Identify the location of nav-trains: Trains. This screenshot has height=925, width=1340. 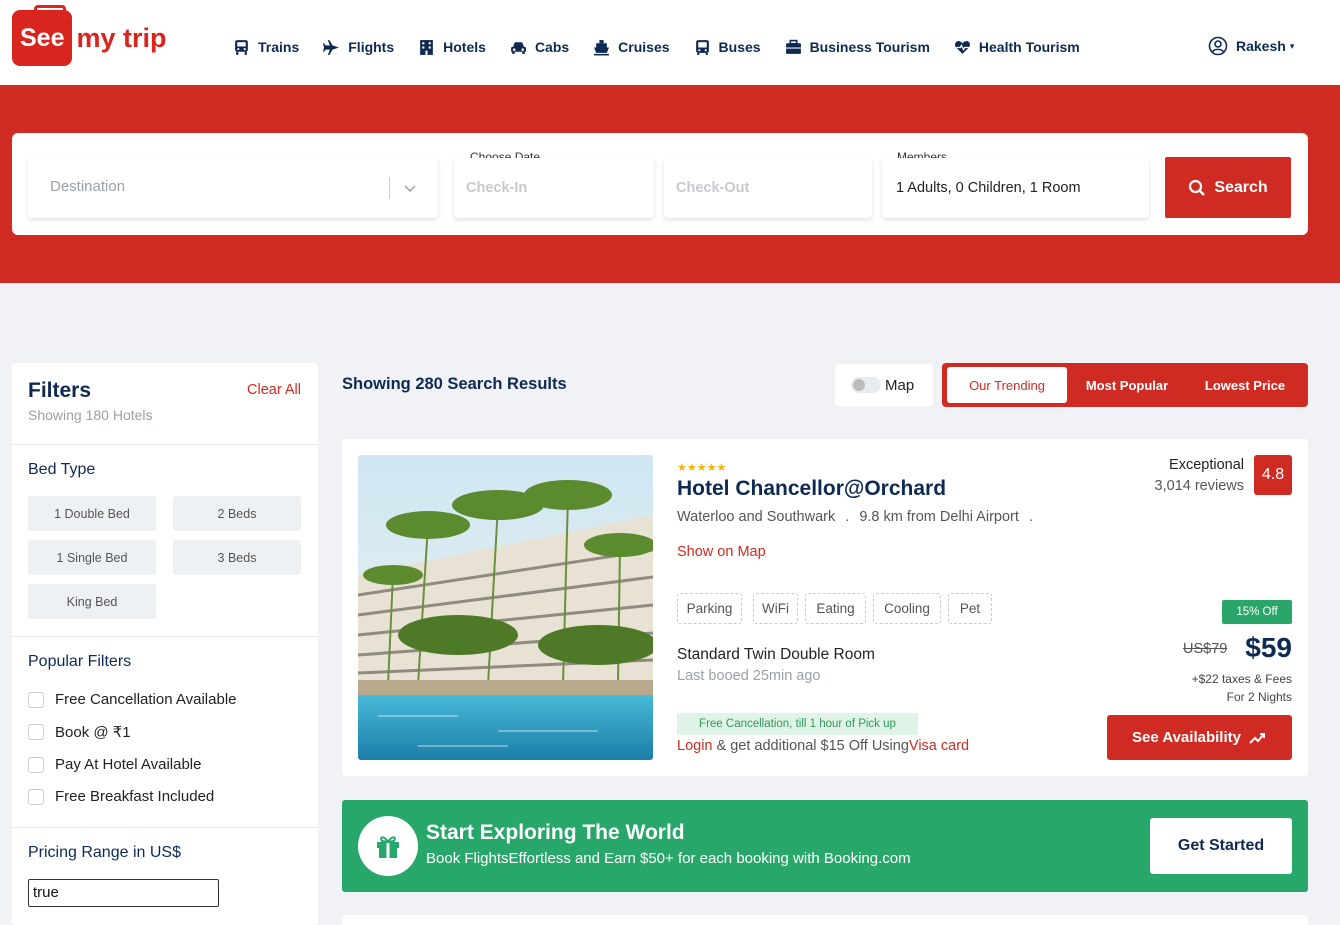
(266, 47).